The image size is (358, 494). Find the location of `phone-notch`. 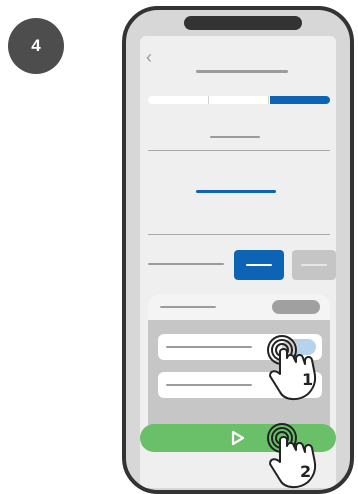

phone-notch is located at coordinates (243, 23).